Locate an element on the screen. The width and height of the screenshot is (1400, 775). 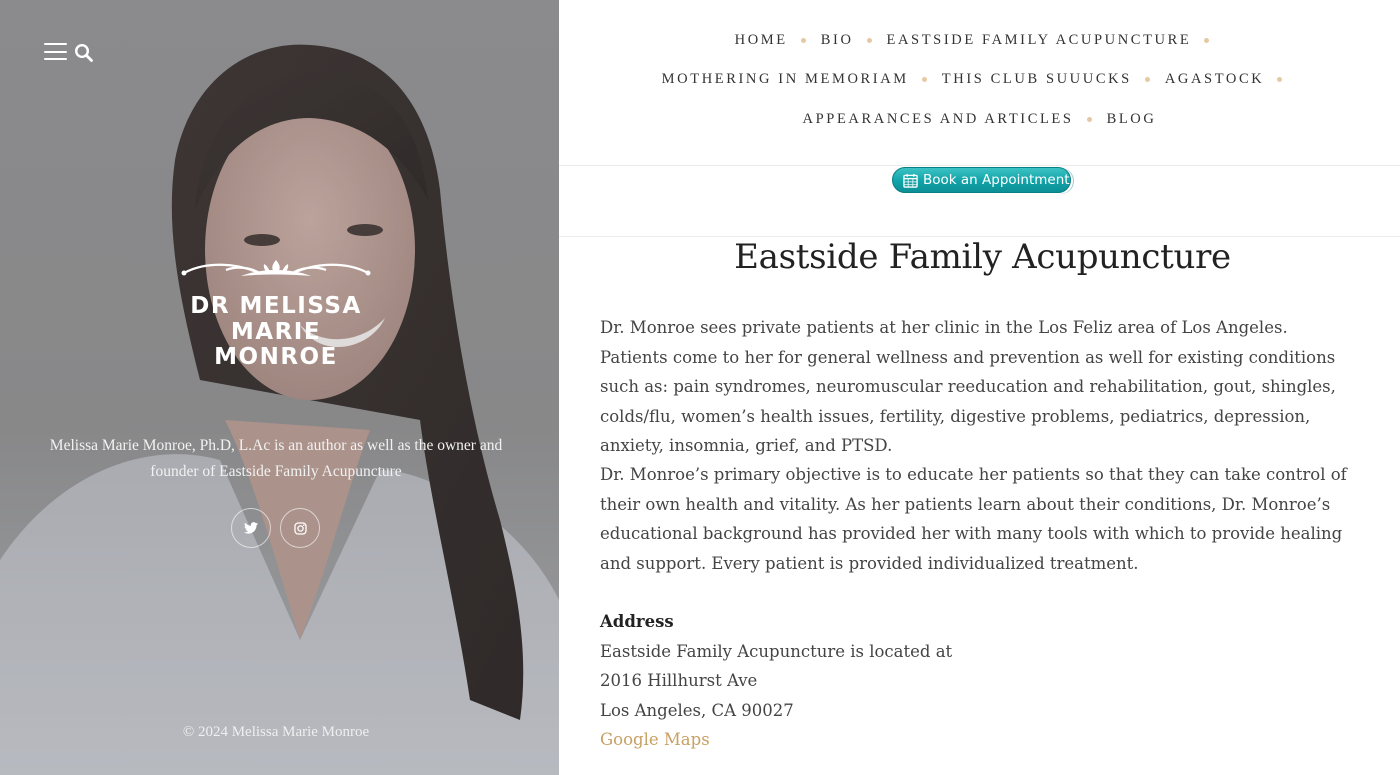
book-appointment-label: Book an Appointment is located at coordinates (996, 180).